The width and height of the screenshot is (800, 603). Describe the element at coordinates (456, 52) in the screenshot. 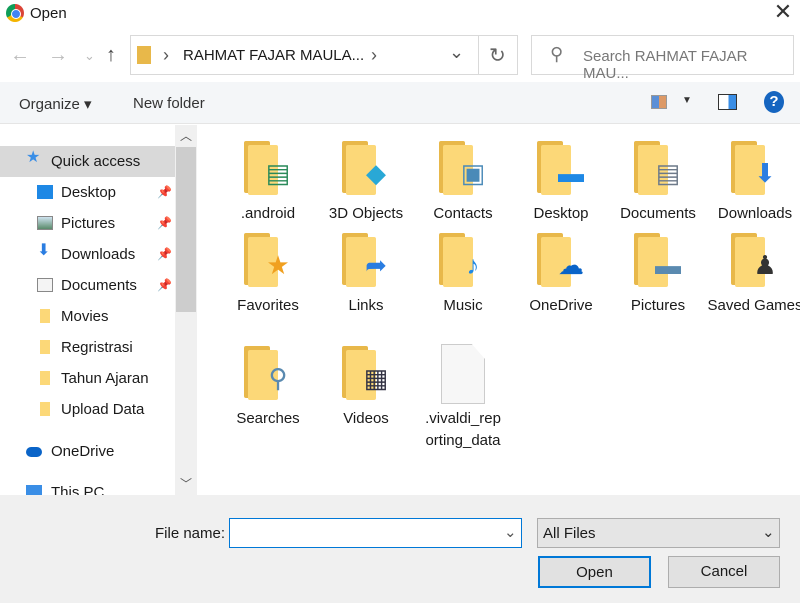

I see `address-dropdown-icon: ⌄` at that location.